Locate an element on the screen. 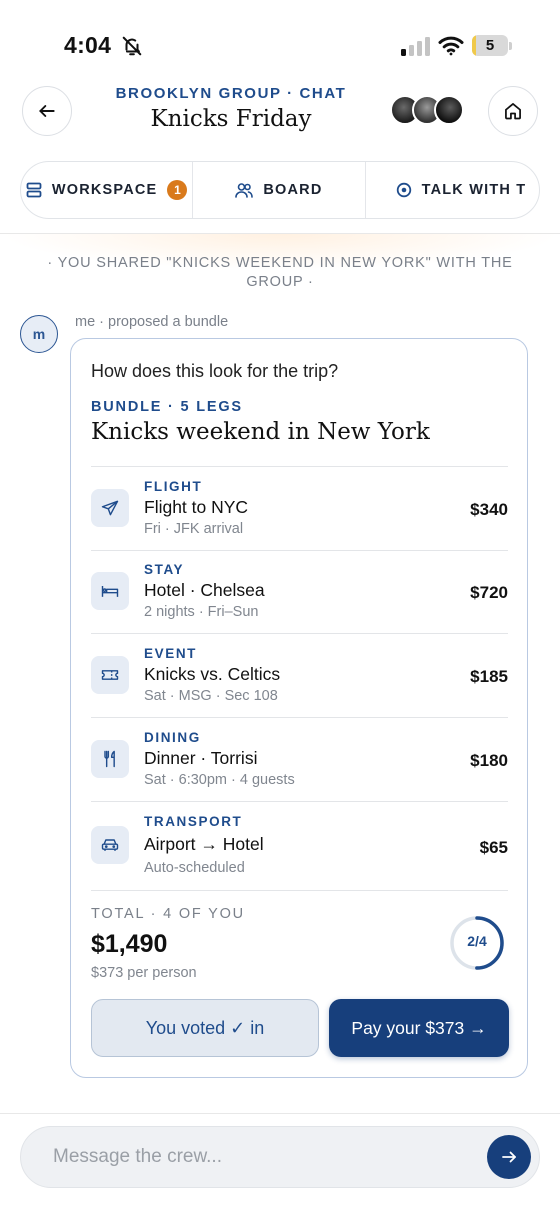 This screenshot has height=1218, width=560. leg-name: Hotel · Chelsea is located at coordinates (204, 590).